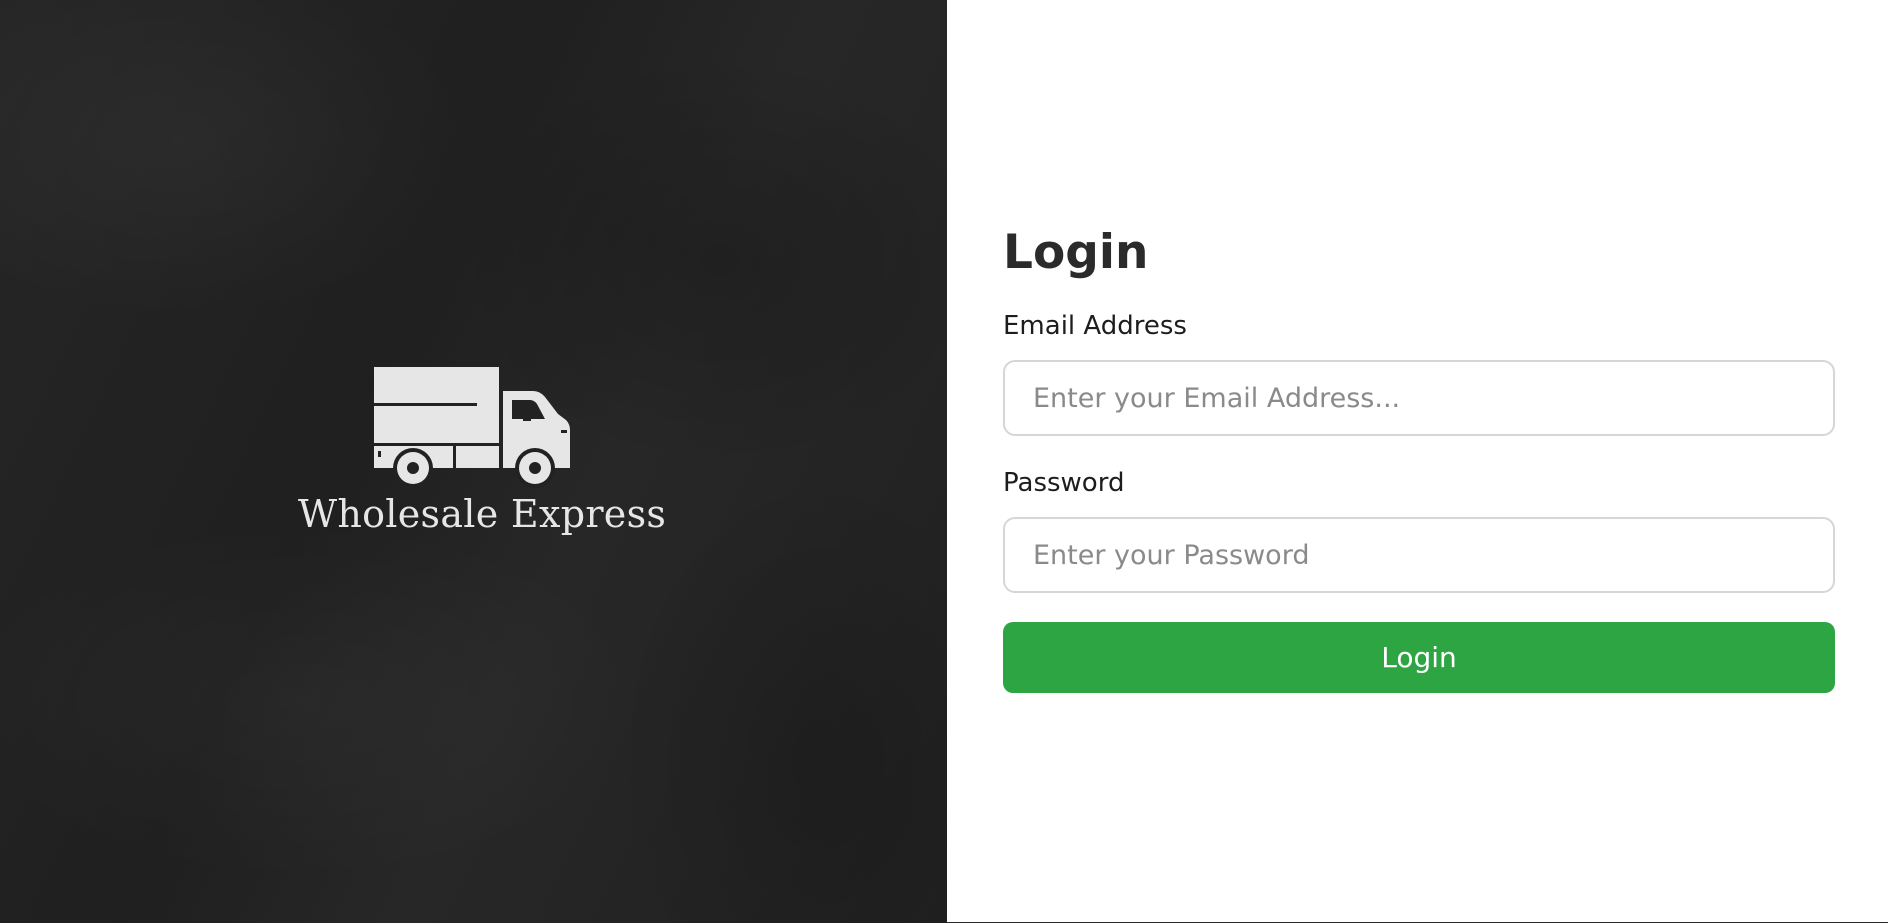 Image resolution: width=1888 pixels, height=923 pixels. I want to click on password-label: Password, so click(1064, 483).